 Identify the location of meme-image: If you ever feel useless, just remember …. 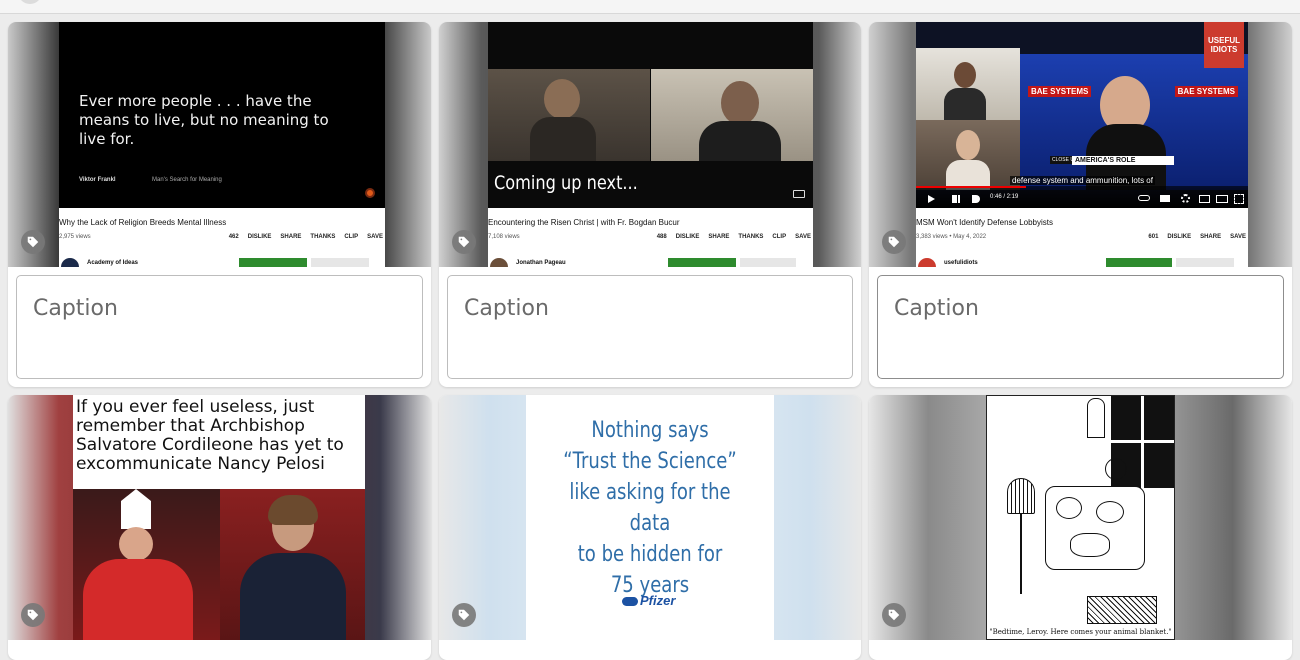
(219, 517).